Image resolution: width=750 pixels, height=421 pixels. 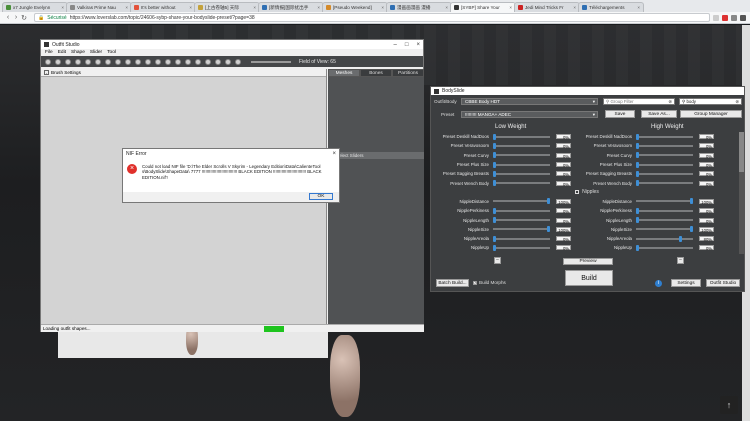 I want to click on save-button: Save, so click(x=620, y=114).